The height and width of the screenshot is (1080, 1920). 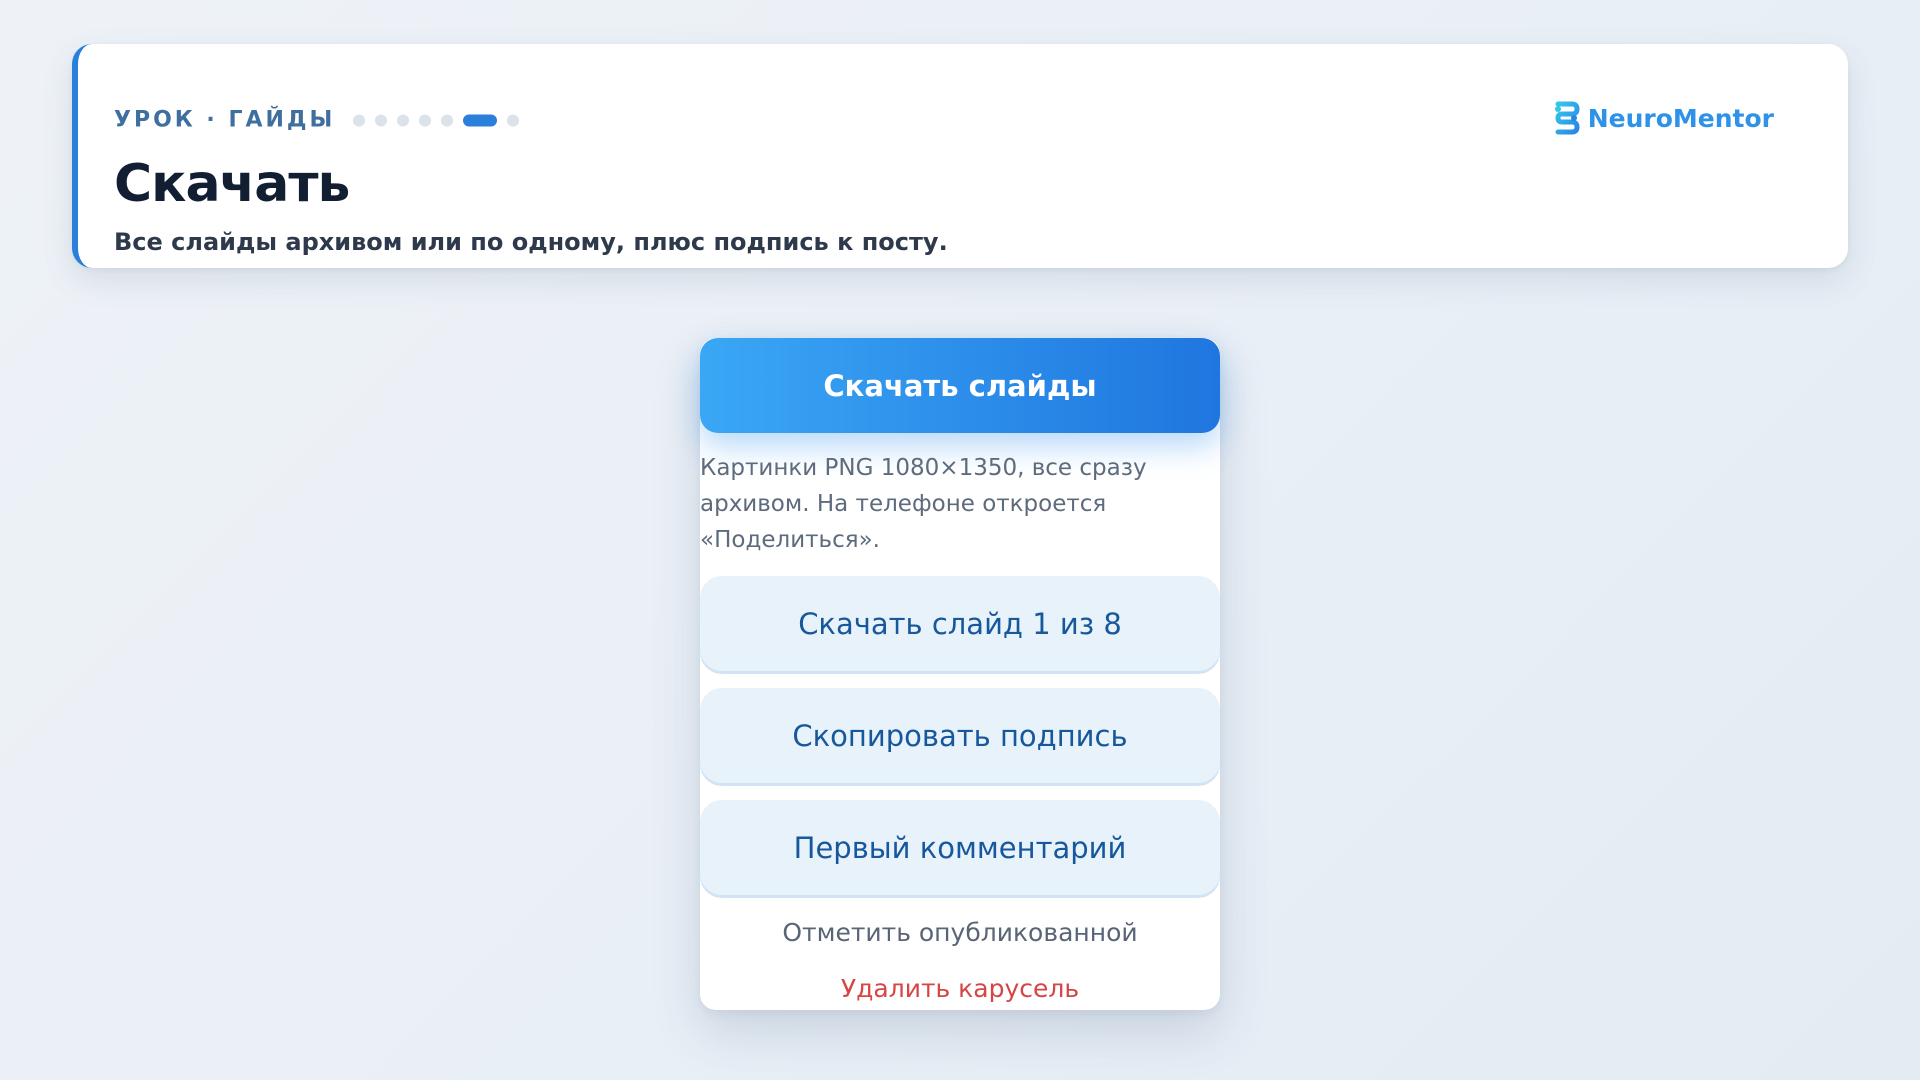 I want to click on neuromentor-logo-icon, so click(x=1567, y=118).